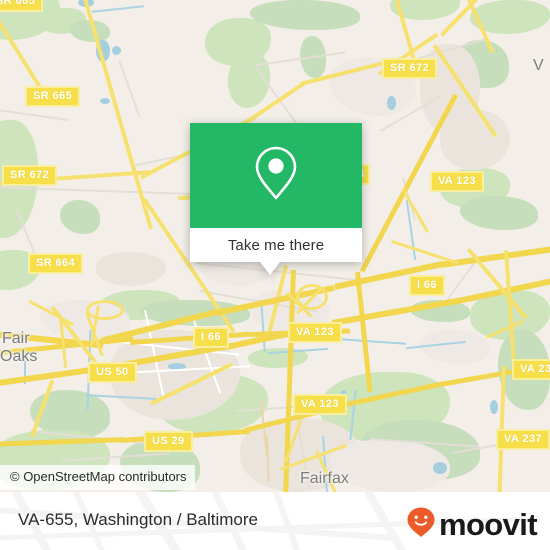  What do you see at coordinates (292, 521) in the screenshot?
I see `watermark-line` at bounding box center [292, 521].